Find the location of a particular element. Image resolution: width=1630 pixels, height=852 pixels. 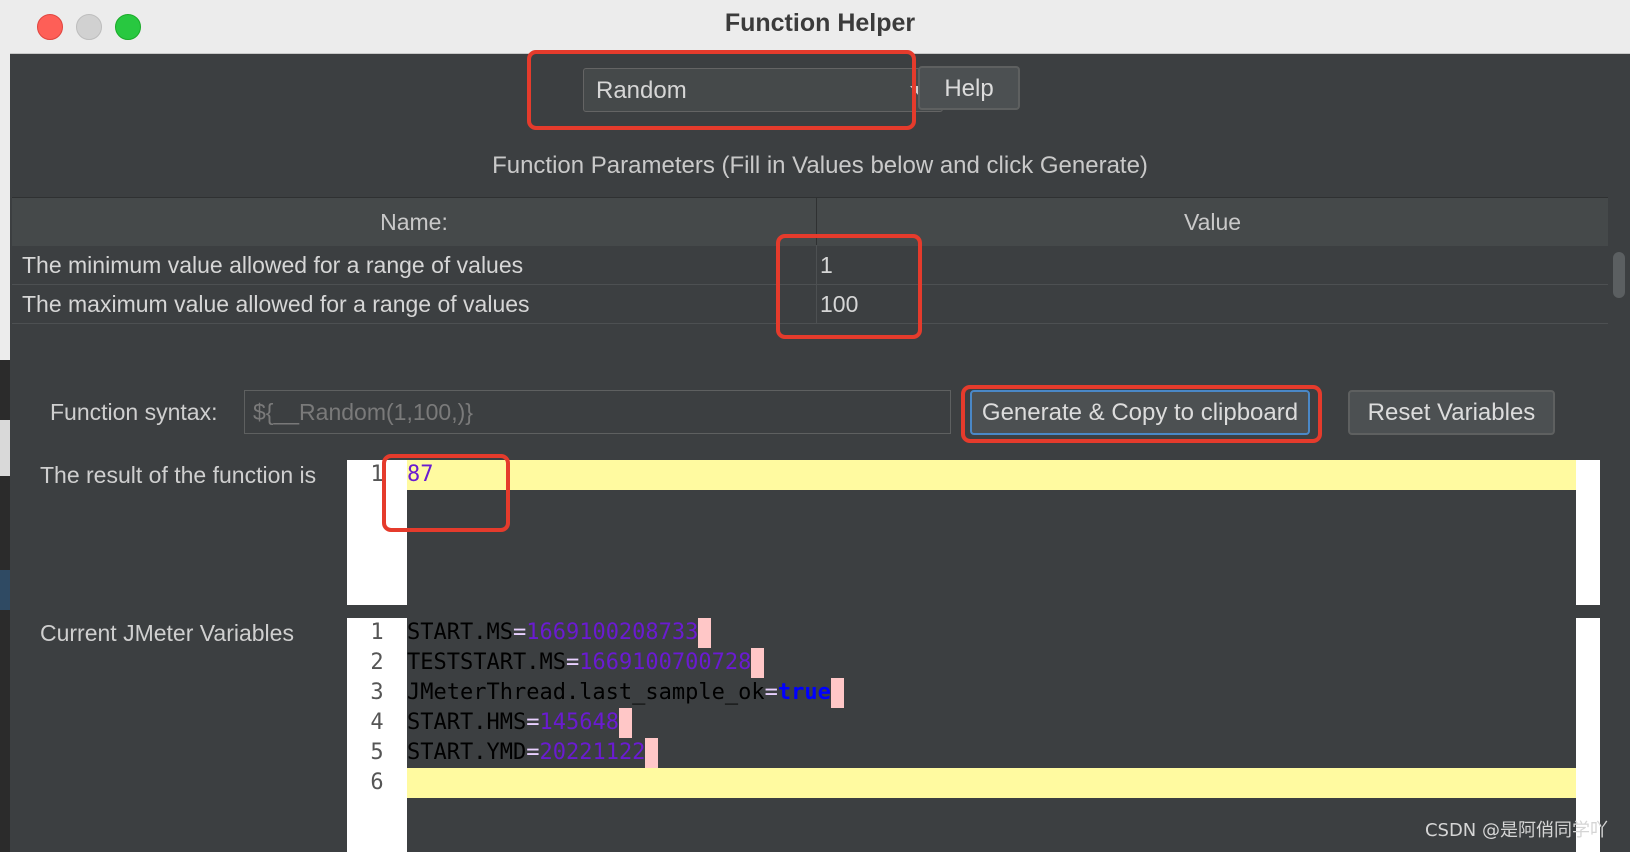

function-result-label: The result of the function is is located at coordinates (178, 475).